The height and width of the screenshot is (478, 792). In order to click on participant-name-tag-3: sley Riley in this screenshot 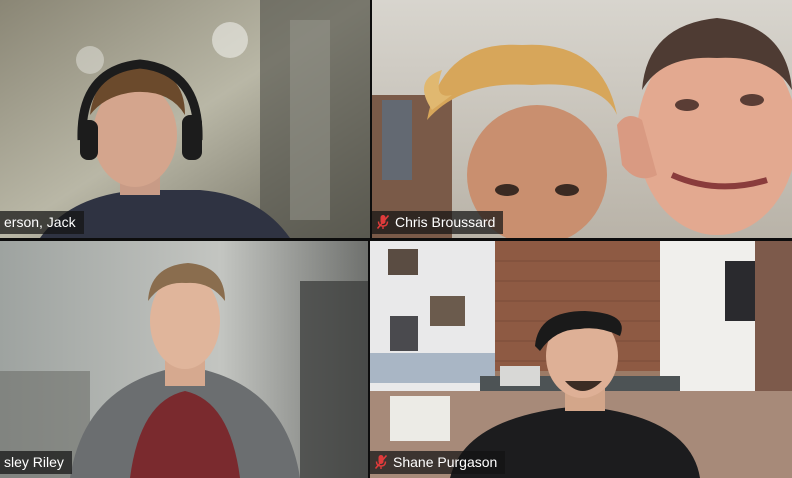, I will do `click(36, 462)`.